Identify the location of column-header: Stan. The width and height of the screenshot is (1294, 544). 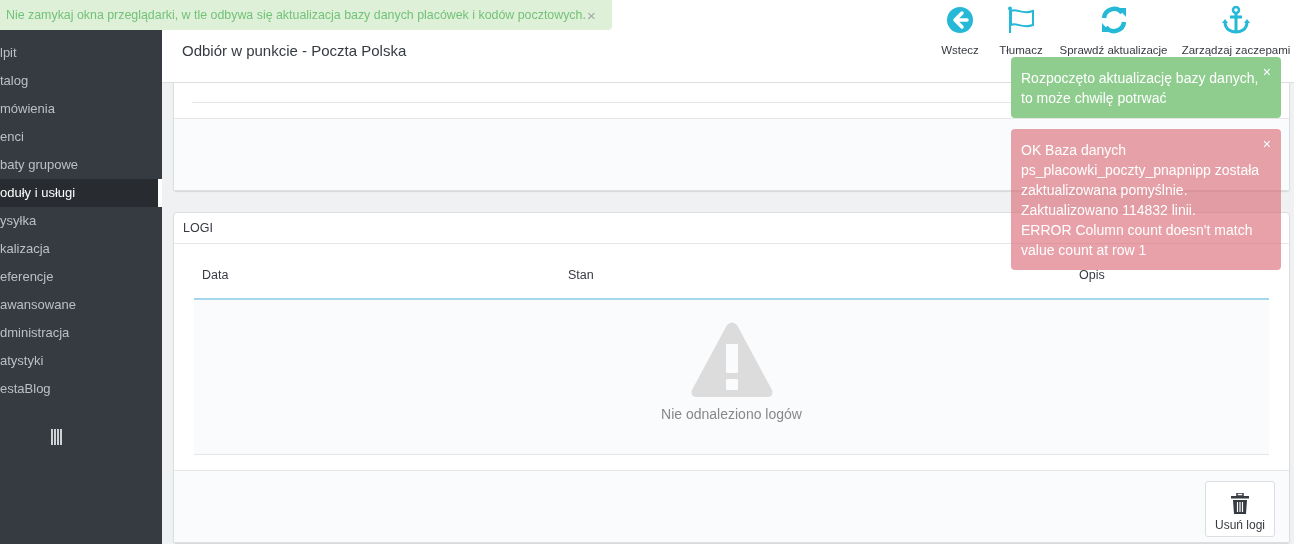
(581, 275).